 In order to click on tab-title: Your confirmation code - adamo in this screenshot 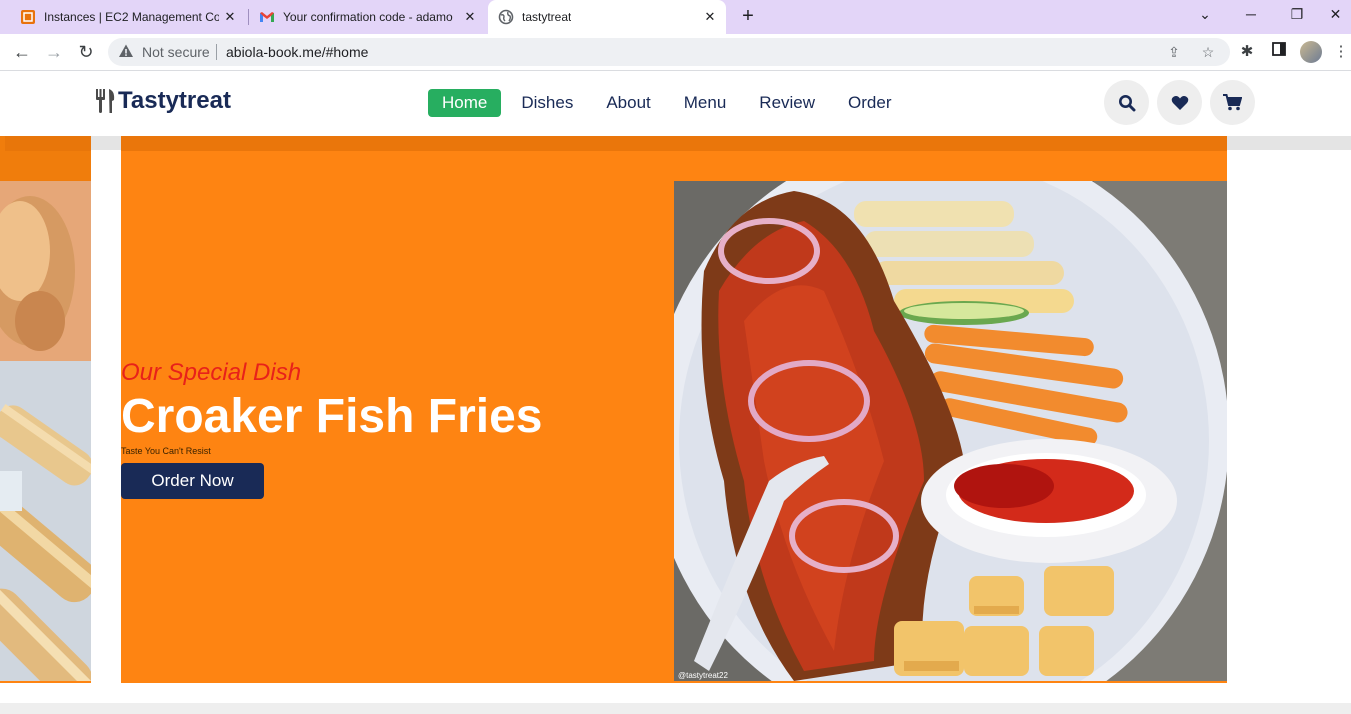, I will do `click(368, 17)`.